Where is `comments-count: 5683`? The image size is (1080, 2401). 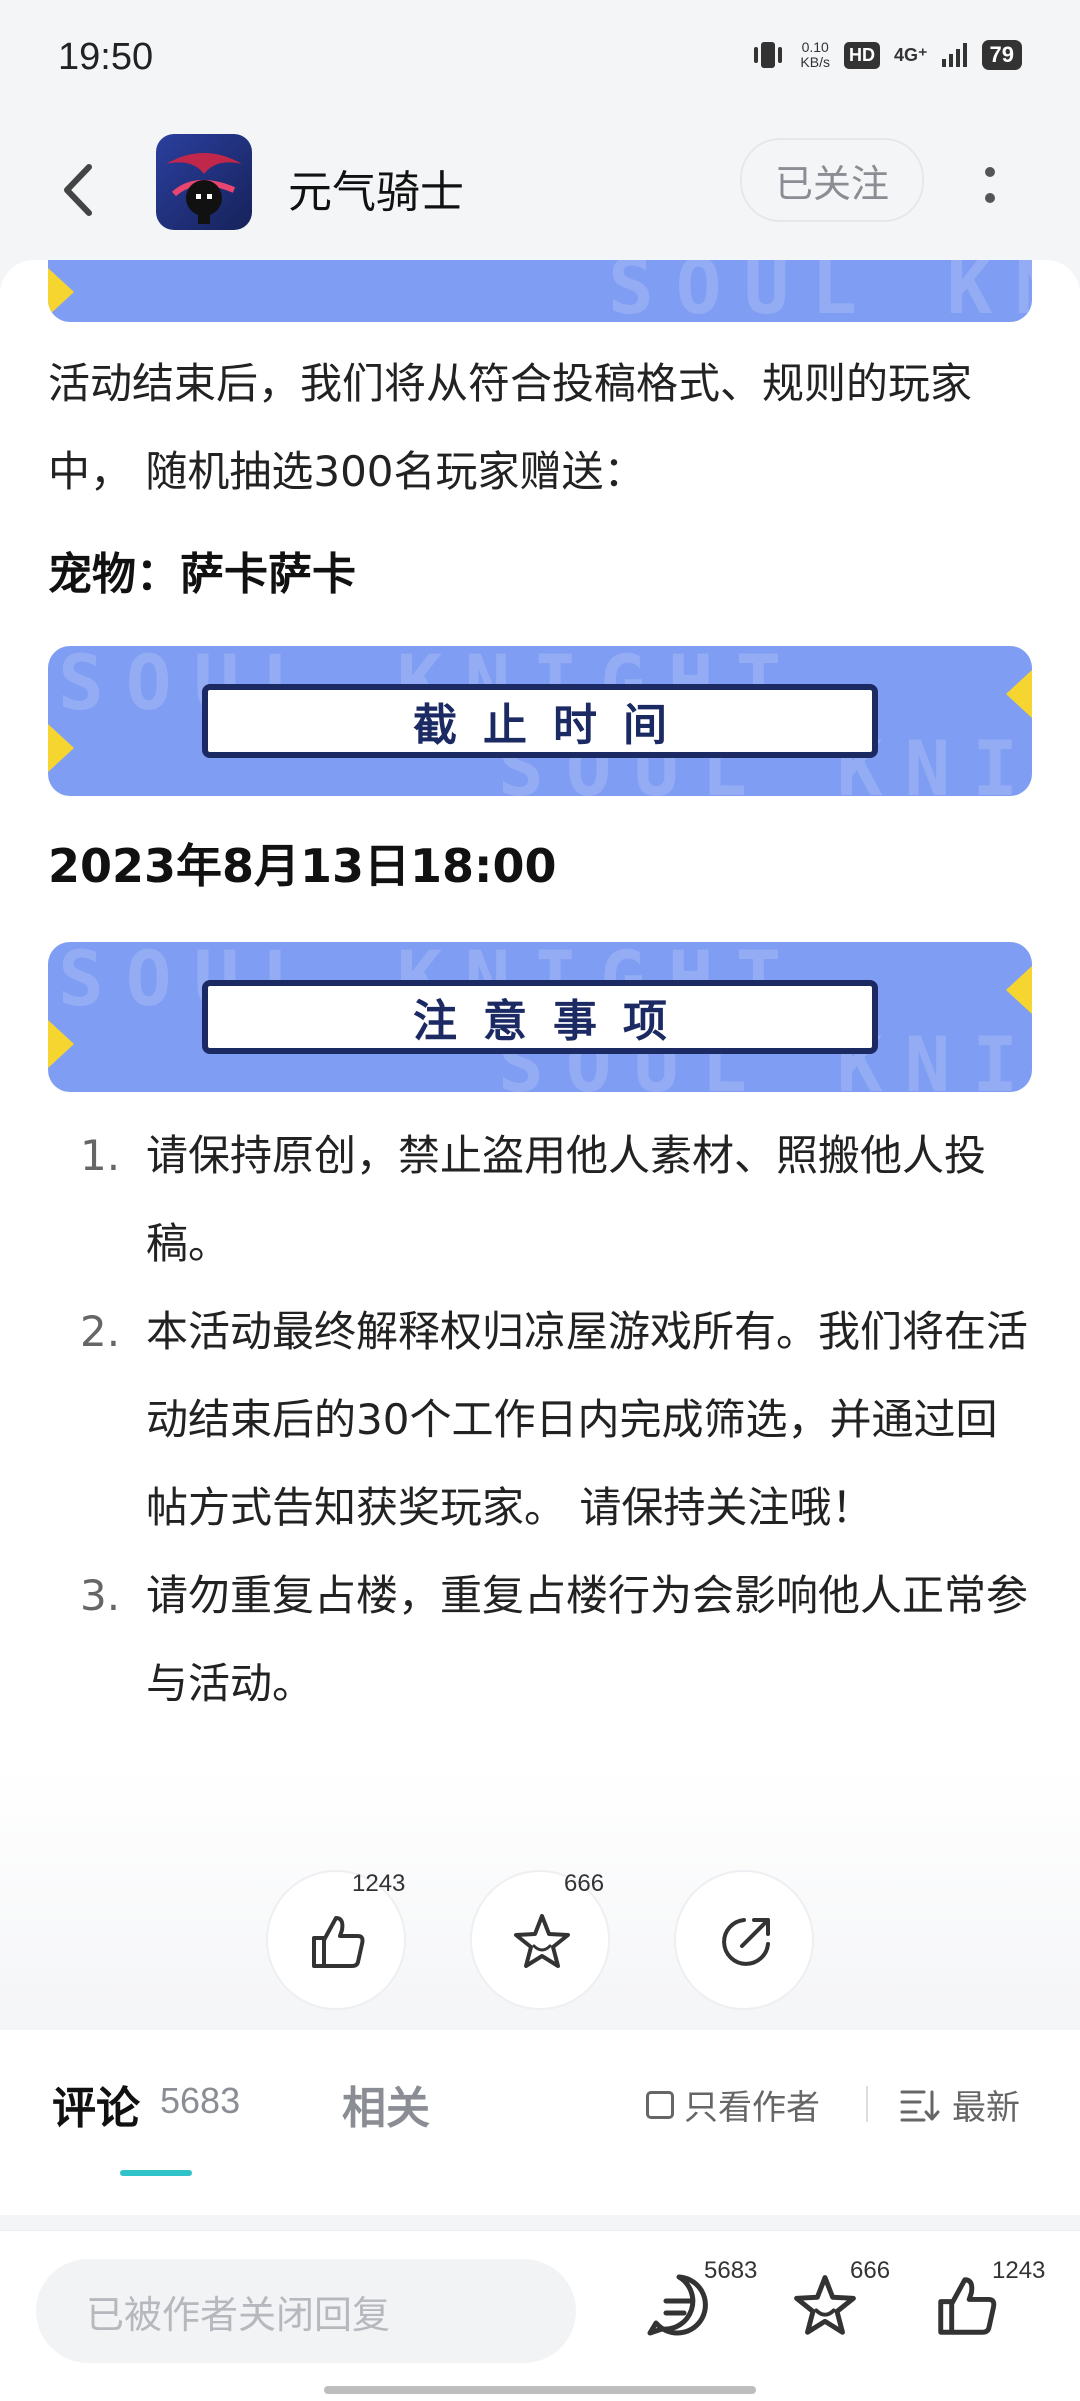
comments-count: 5683 is located at coordinates (200, 2100).